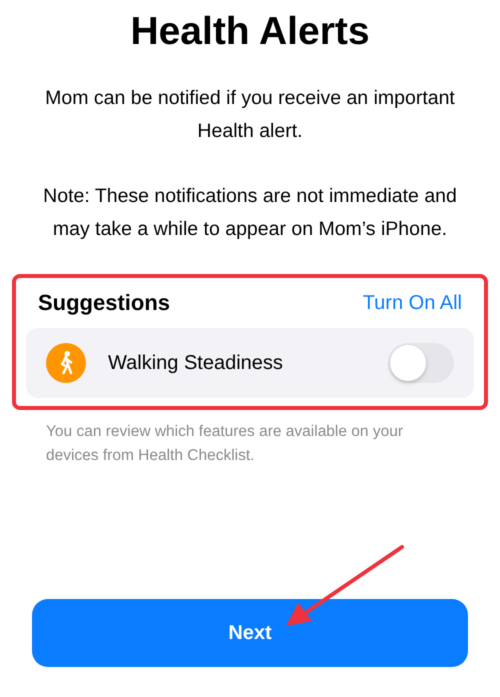 This screenshot has width=500, height=697. Describe the element at coordinates (250, 115) in the screenshot. I see `description-text: Mom can be notified if you receive an important Health alert.` at that location.